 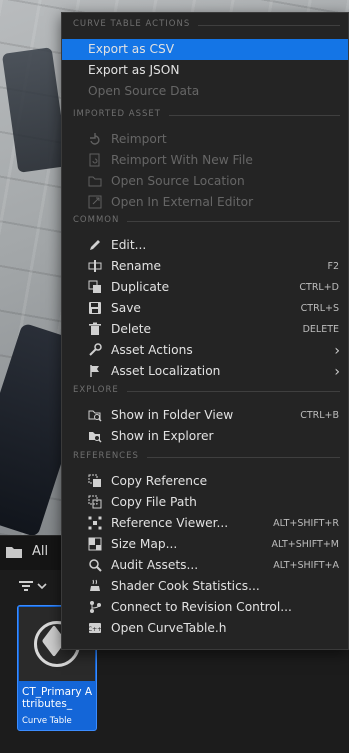 I want to click on menu-item-delete: Delete DELETE, so click(x=205, y=329).